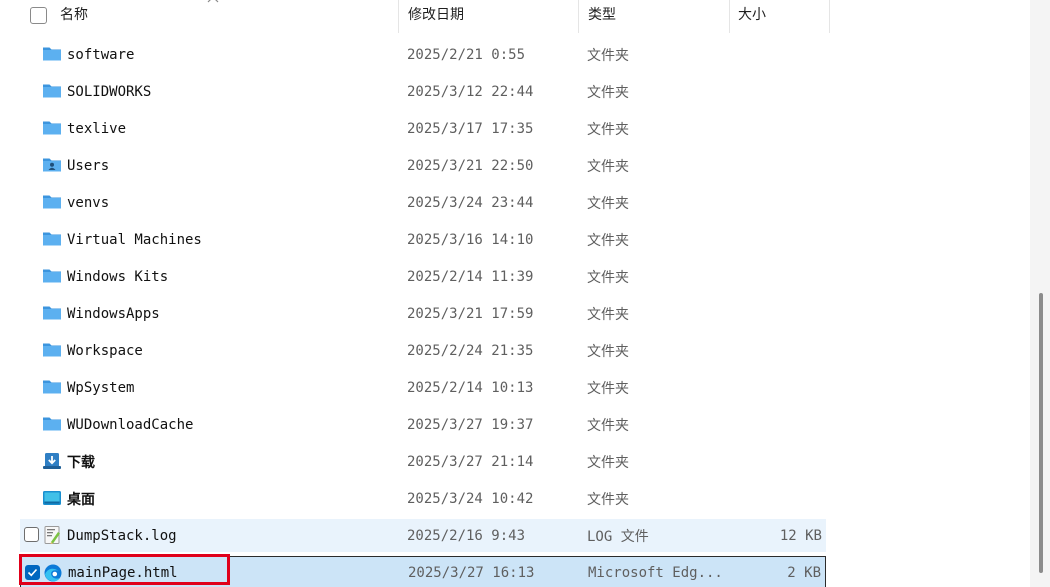 The height and width of the screenshot is (587, 1050). Describe the element at coordinates (800, 535) in the screenshot. I see `file-size: 12 KB` at that location.